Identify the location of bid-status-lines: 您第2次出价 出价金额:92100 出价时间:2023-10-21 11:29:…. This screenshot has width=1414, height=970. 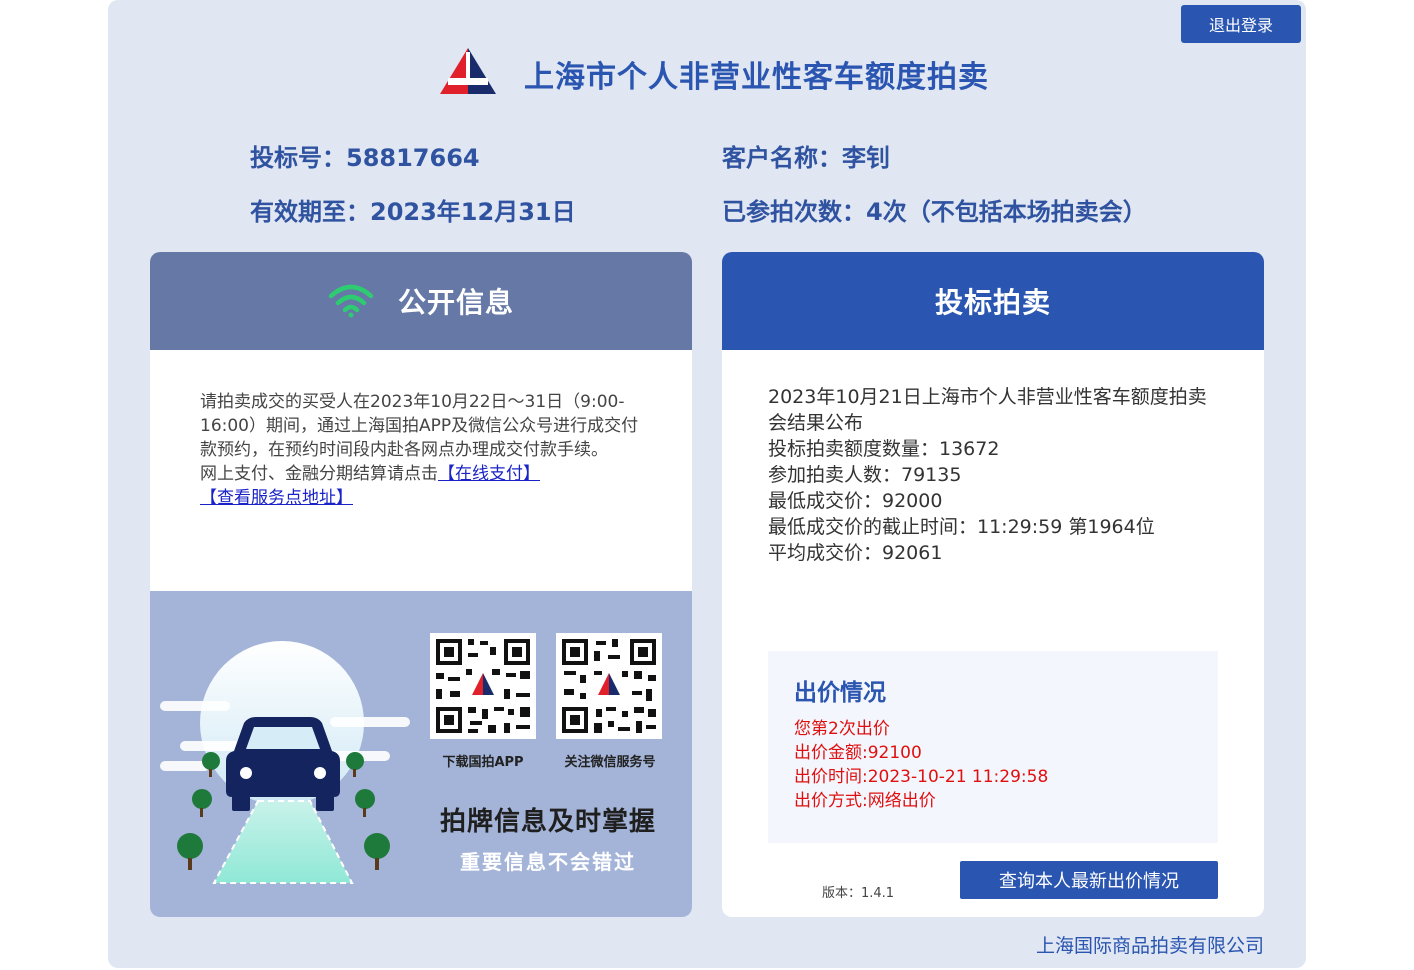
(921, 765).